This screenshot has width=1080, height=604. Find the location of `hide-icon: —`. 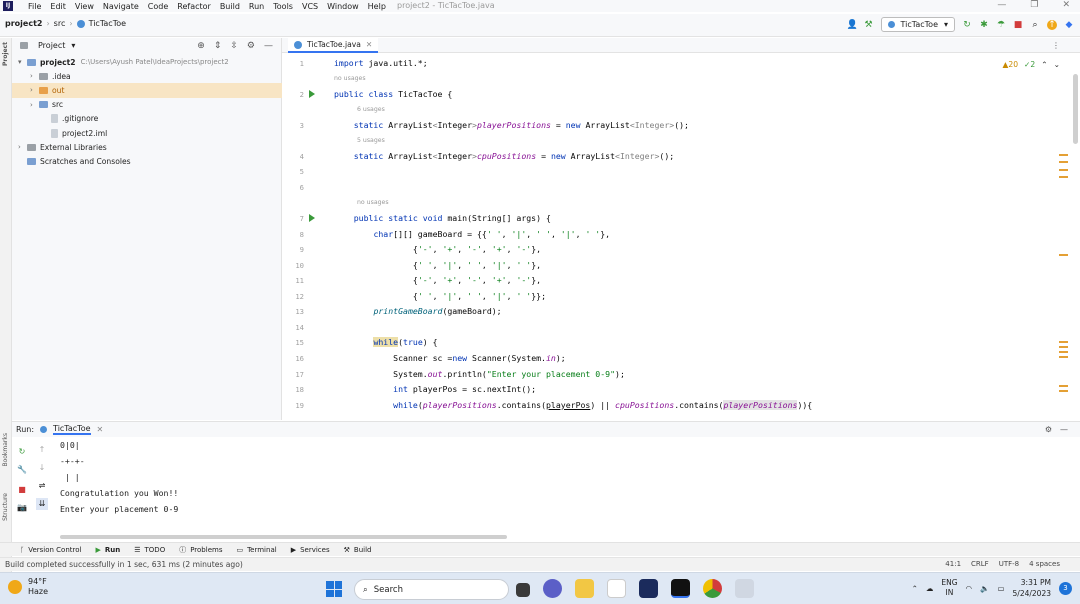

hide-icon: — is located at coordinates (1064, 429).